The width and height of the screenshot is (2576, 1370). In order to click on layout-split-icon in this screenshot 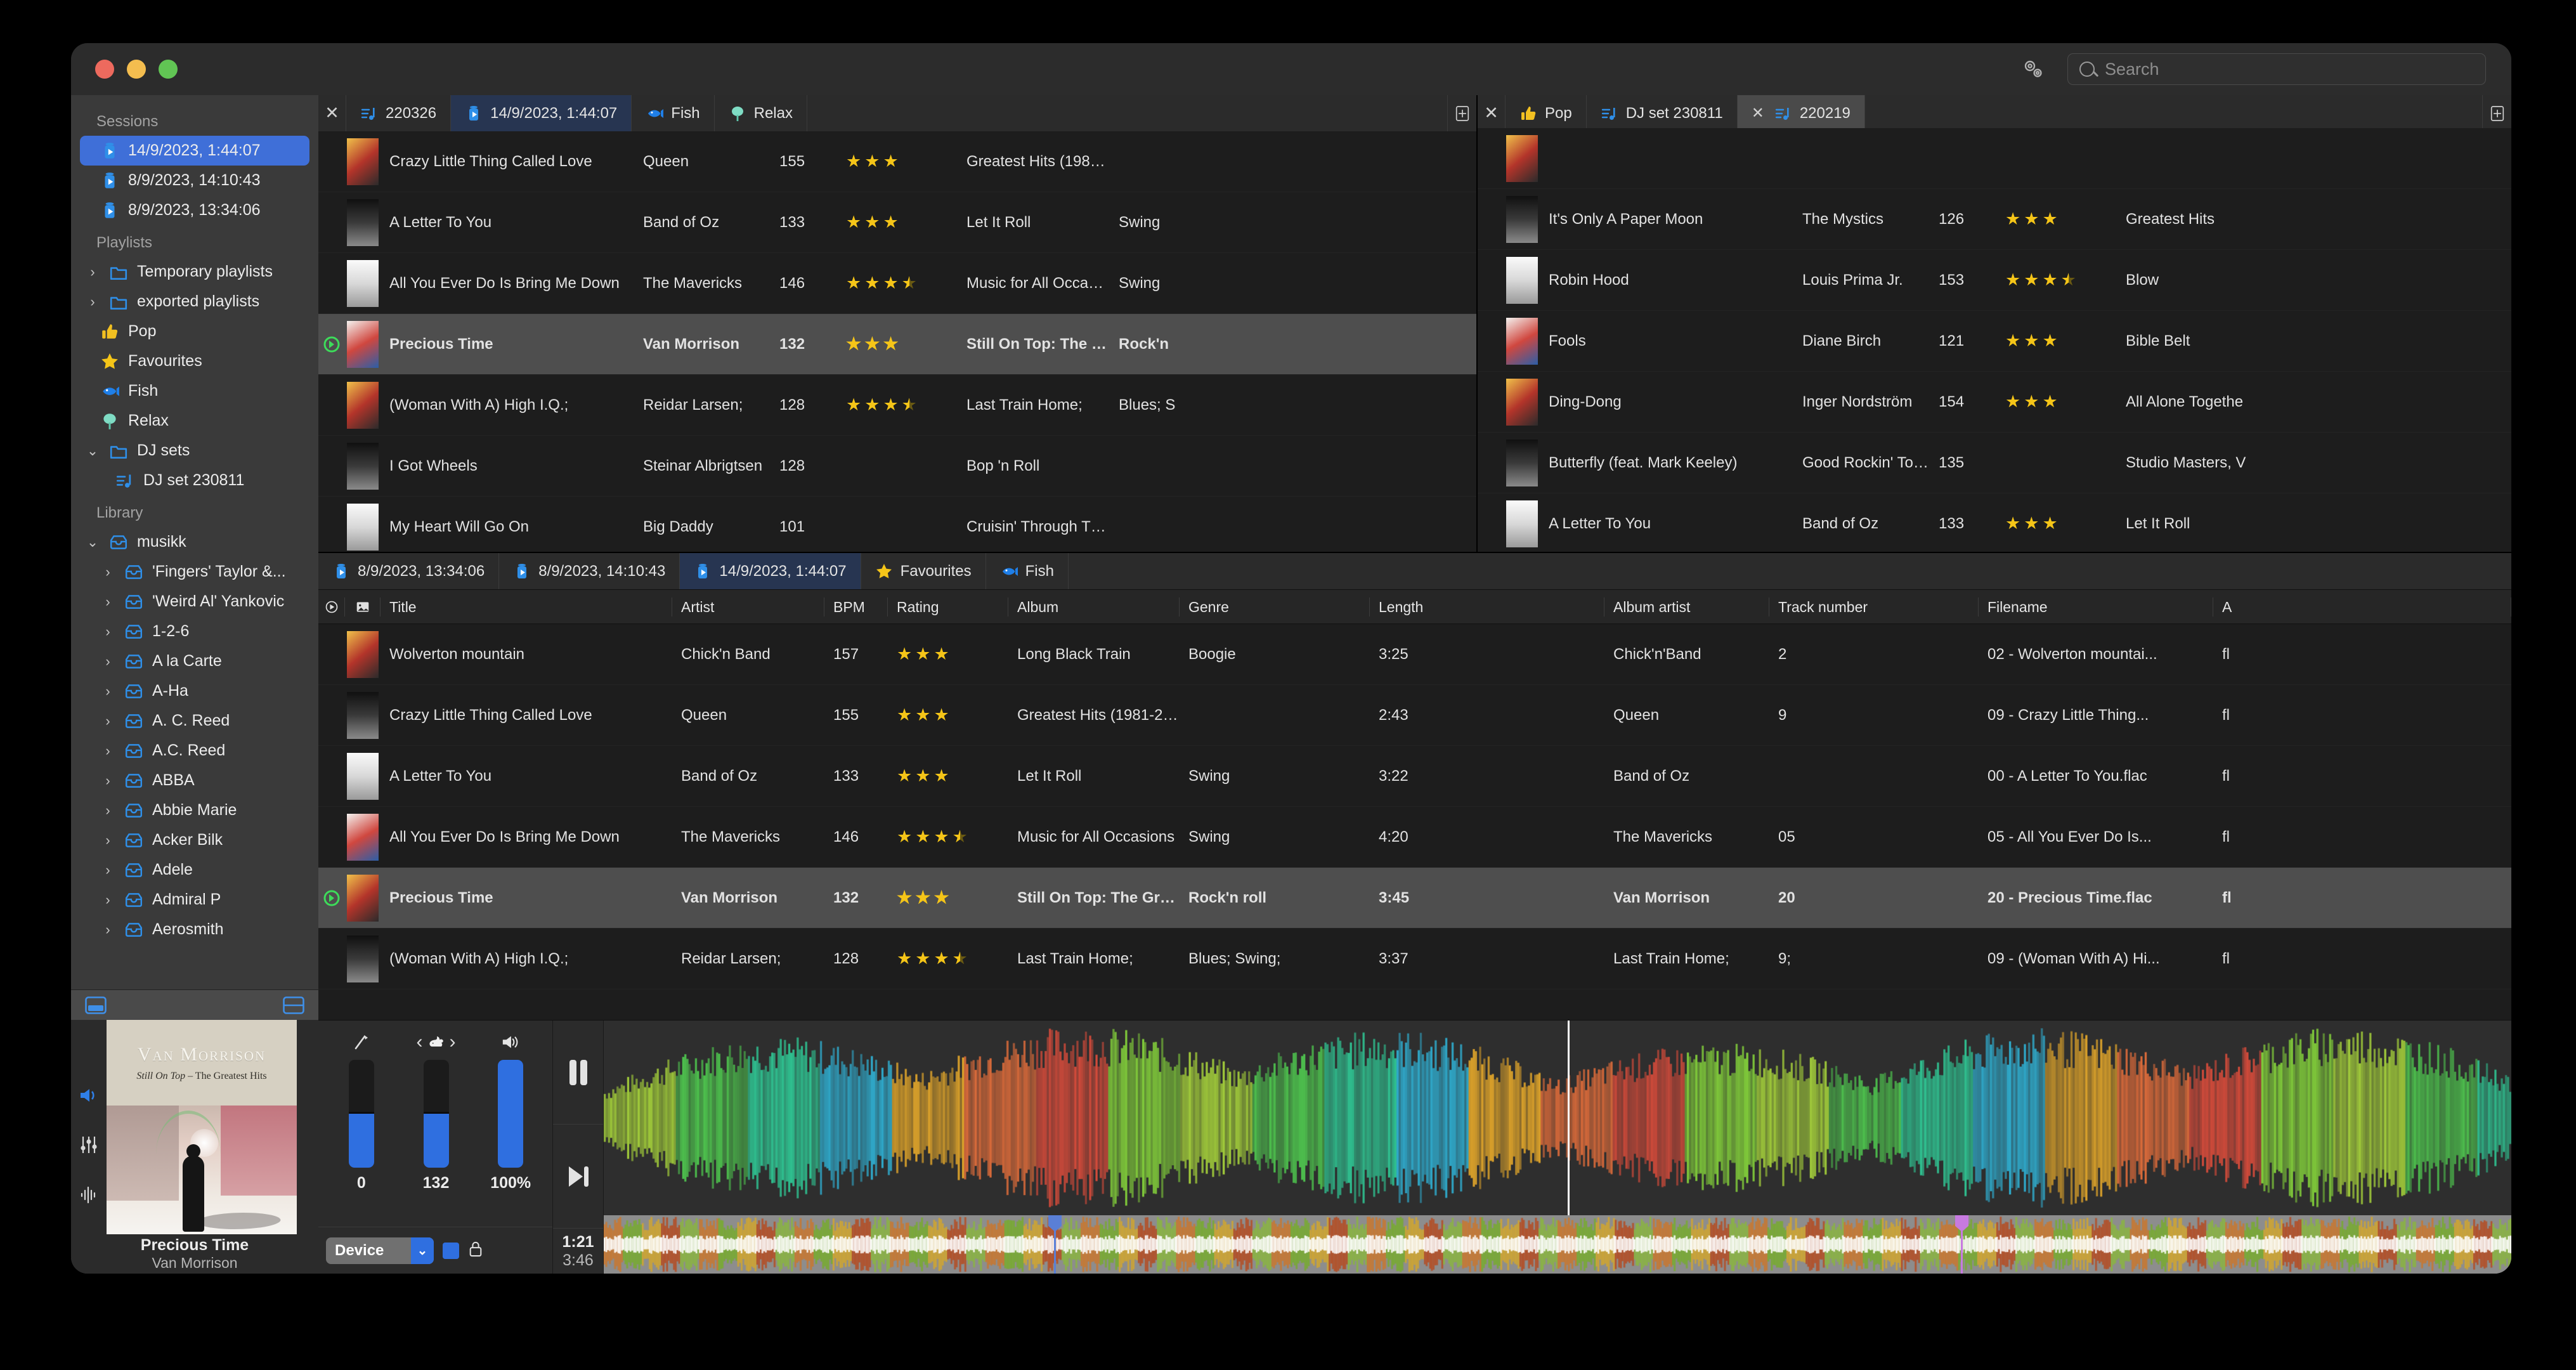, I will do `click(293, 1005)`.